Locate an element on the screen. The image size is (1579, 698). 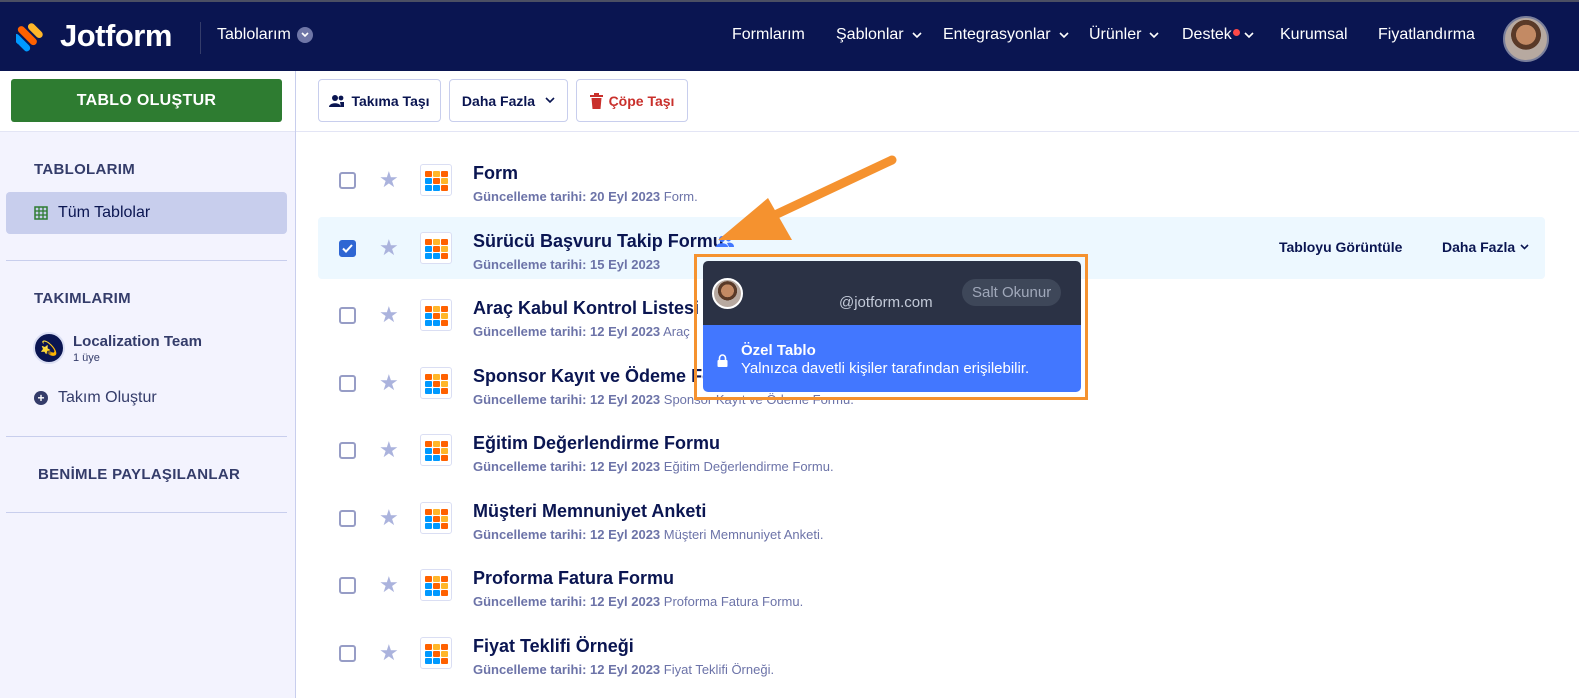
annotation-arrow is located at coordinates (807, 197).